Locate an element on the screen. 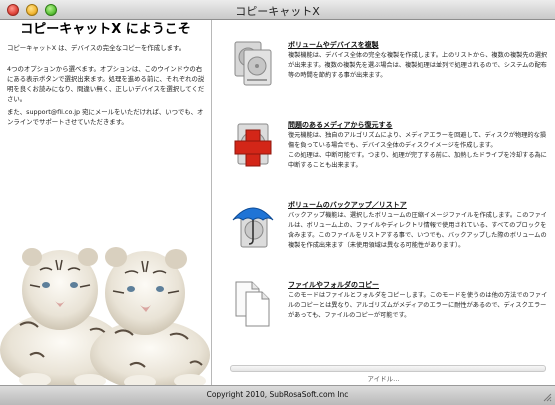  resize-grip-icon is located at coordinates (547, 397).